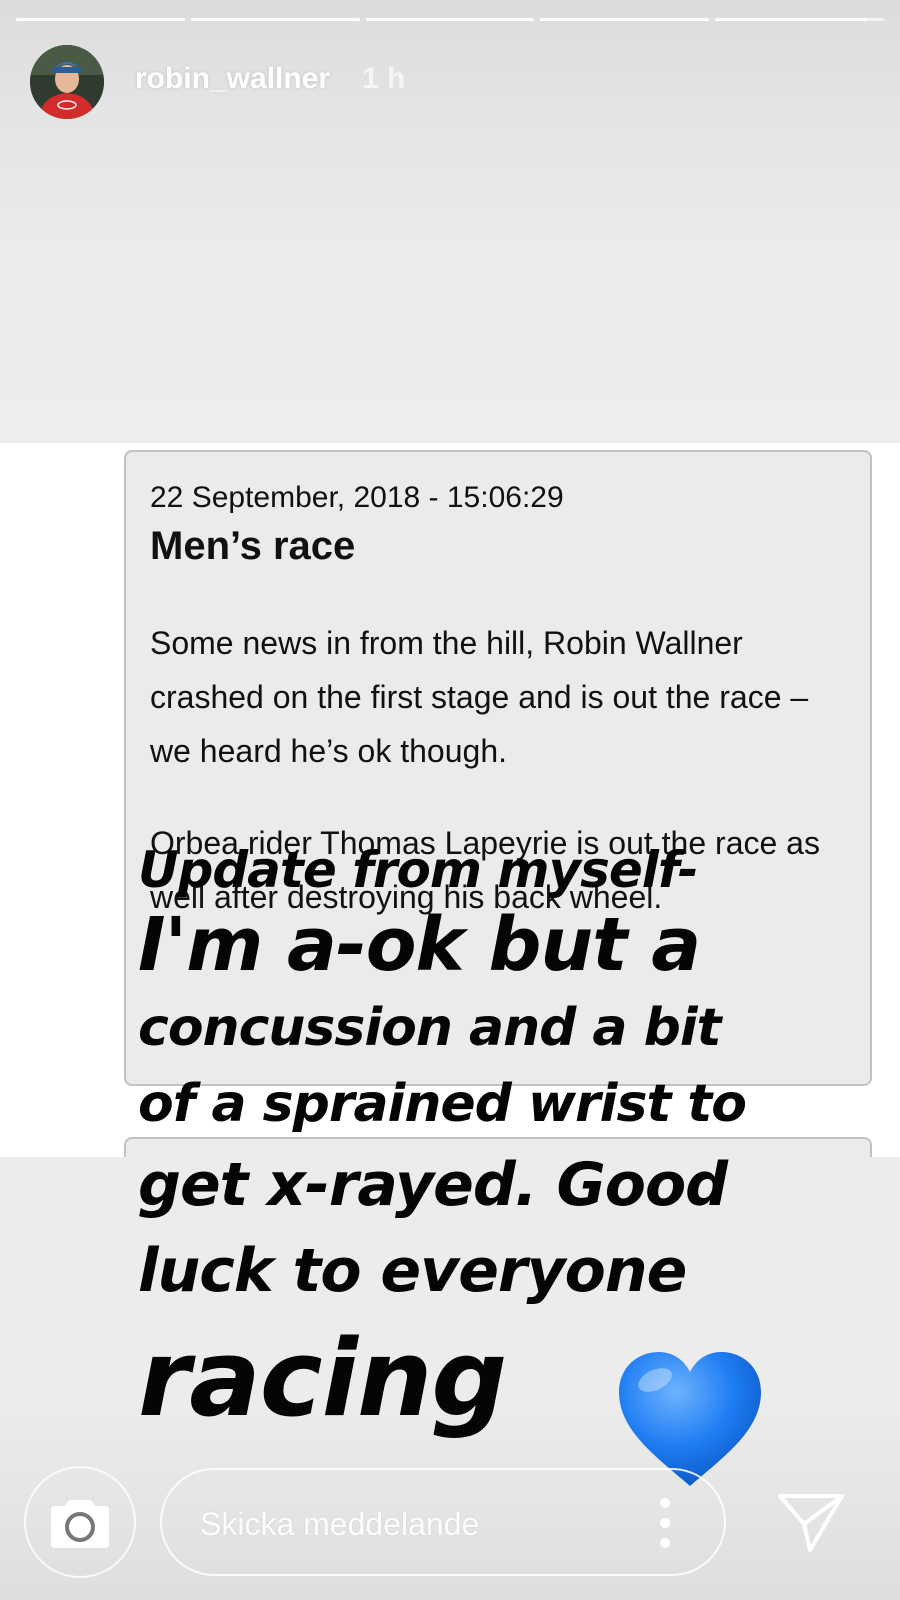 This screenshot has height=1600, width=900. Describe the element at coordinates (384, 78) in the screenshot. I see `story-time-ago: 1 h` at that location.